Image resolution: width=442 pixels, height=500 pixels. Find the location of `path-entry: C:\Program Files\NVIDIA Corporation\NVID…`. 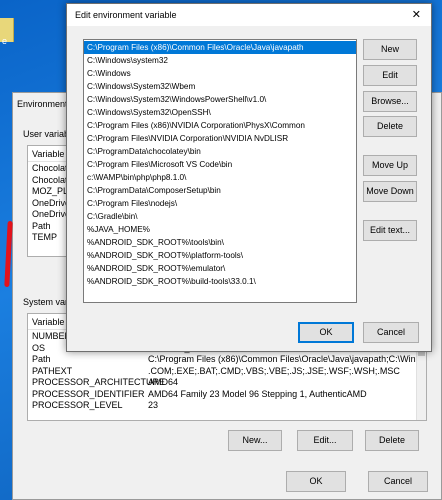

path-entry: C:\Program Files\NVIDIA Corporation\NVID… is located at coordinates (220, 138).